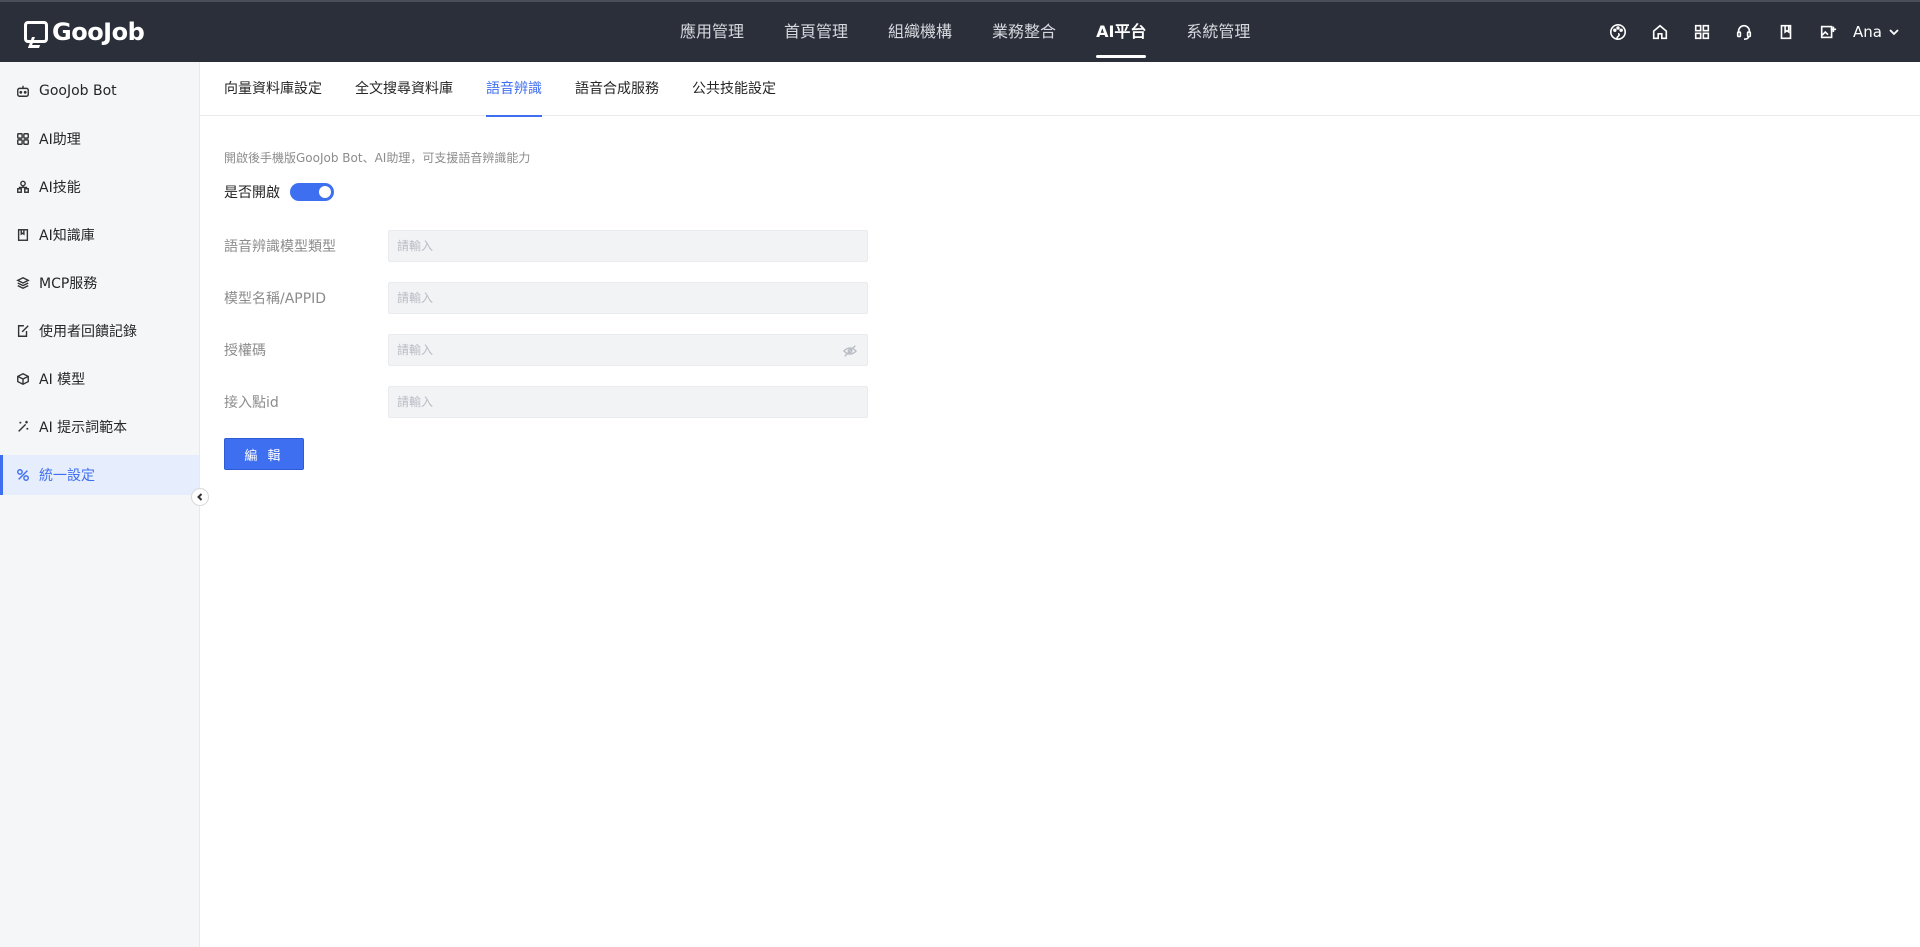 The width and height of the screenshot is (1920, 947). Describe the element at coordinates (1660, 32) in the screenshot. I see `home-icon` at that location.